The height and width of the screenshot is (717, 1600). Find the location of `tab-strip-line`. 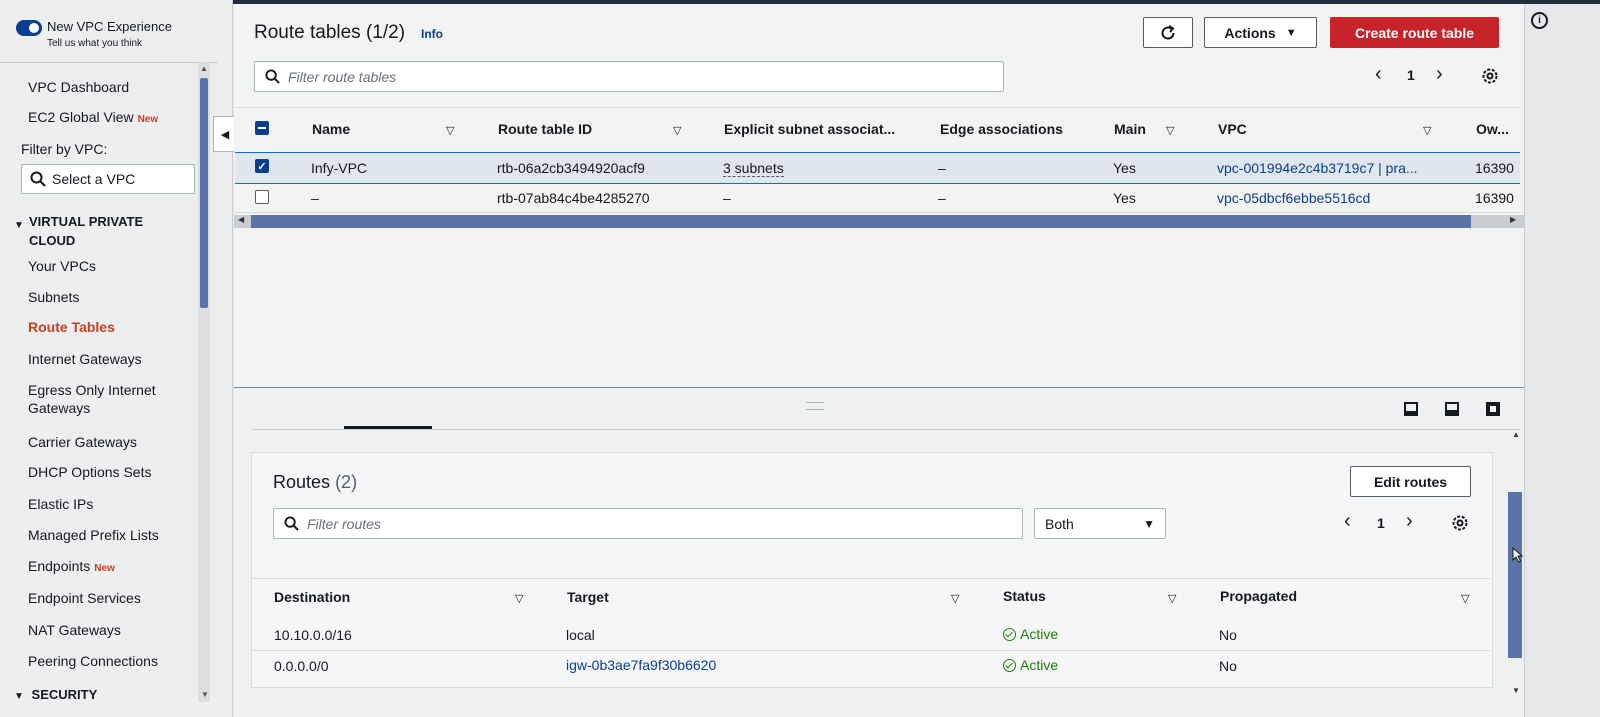

tab-strip-line is located at coordinates (886, 429).